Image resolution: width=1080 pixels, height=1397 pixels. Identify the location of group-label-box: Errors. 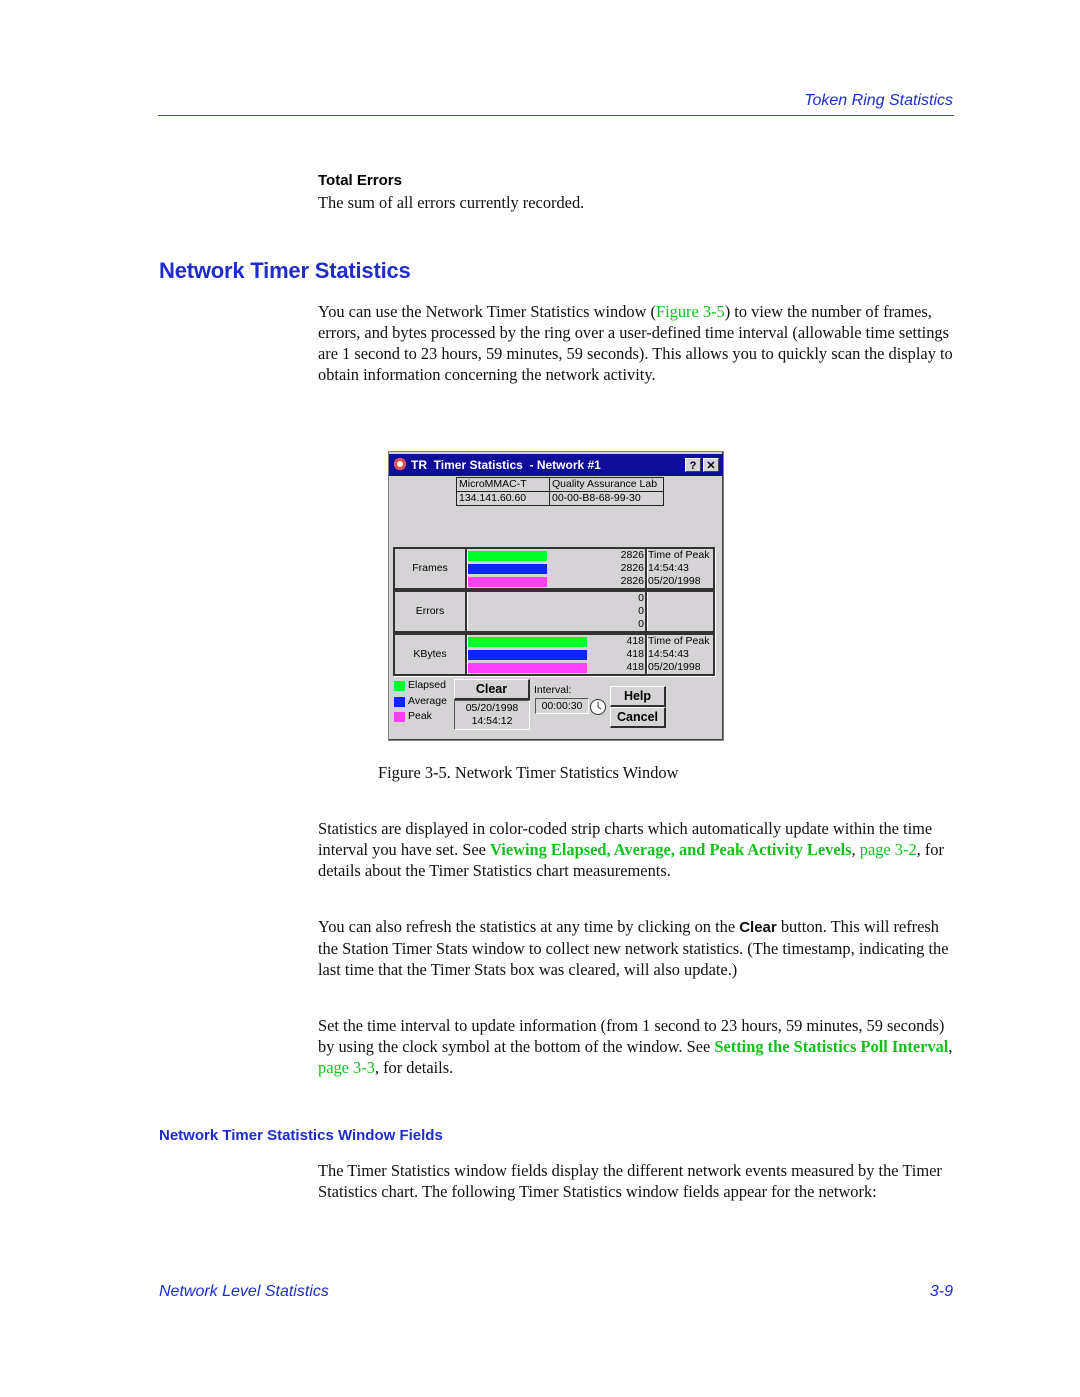
(430, 611).